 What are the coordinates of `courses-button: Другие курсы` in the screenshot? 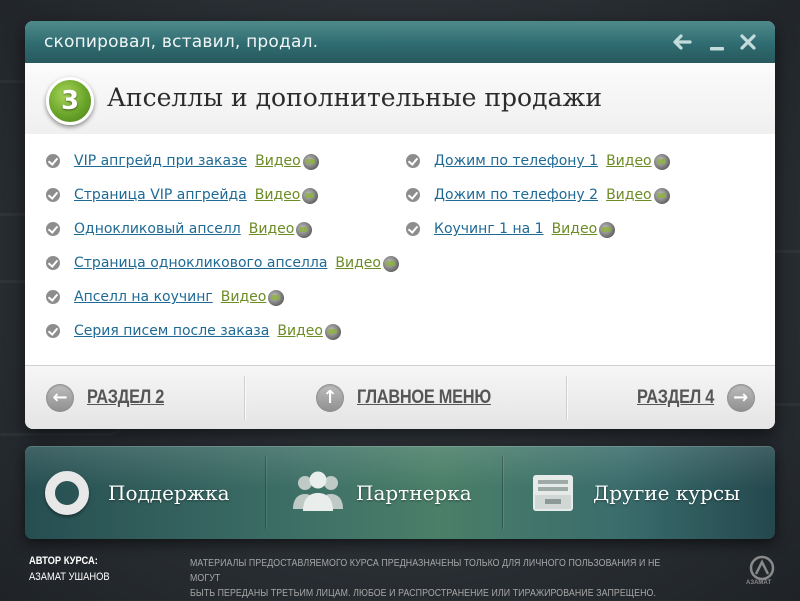 It's located at (633, 492).